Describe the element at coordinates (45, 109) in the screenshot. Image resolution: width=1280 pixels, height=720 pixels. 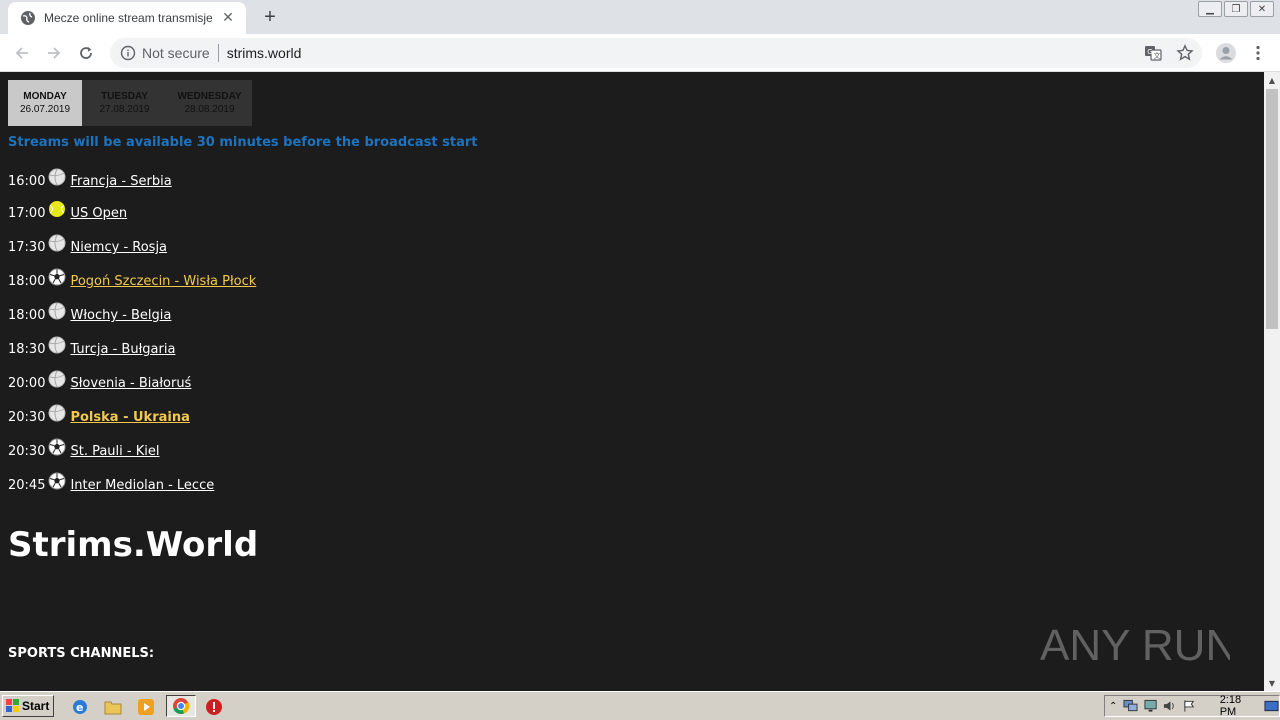
I see `day-date: 26.07.2019` at that location.